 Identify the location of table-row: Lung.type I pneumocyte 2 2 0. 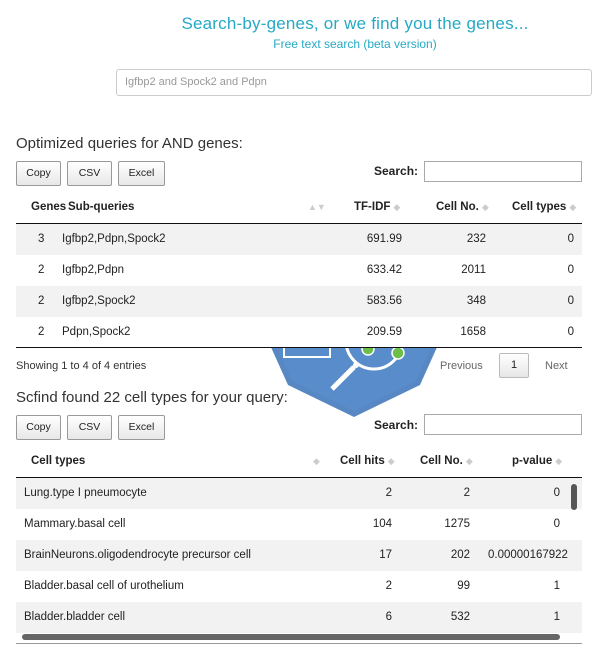
(299, 493).